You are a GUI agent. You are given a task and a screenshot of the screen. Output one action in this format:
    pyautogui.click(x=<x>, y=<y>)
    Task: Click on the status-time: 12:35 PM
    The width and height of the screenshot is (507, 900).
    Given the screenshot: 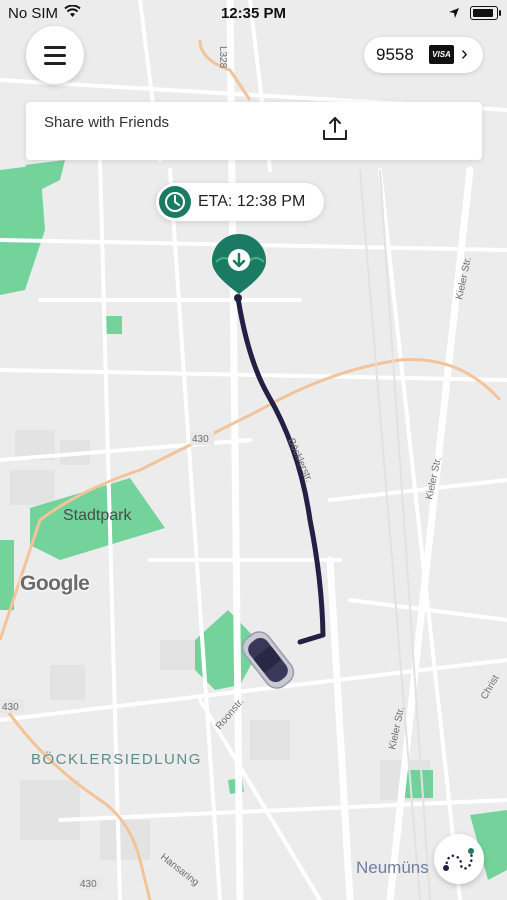 What is the action you would take?
    pyautogui.click(x=253, y=13)
    